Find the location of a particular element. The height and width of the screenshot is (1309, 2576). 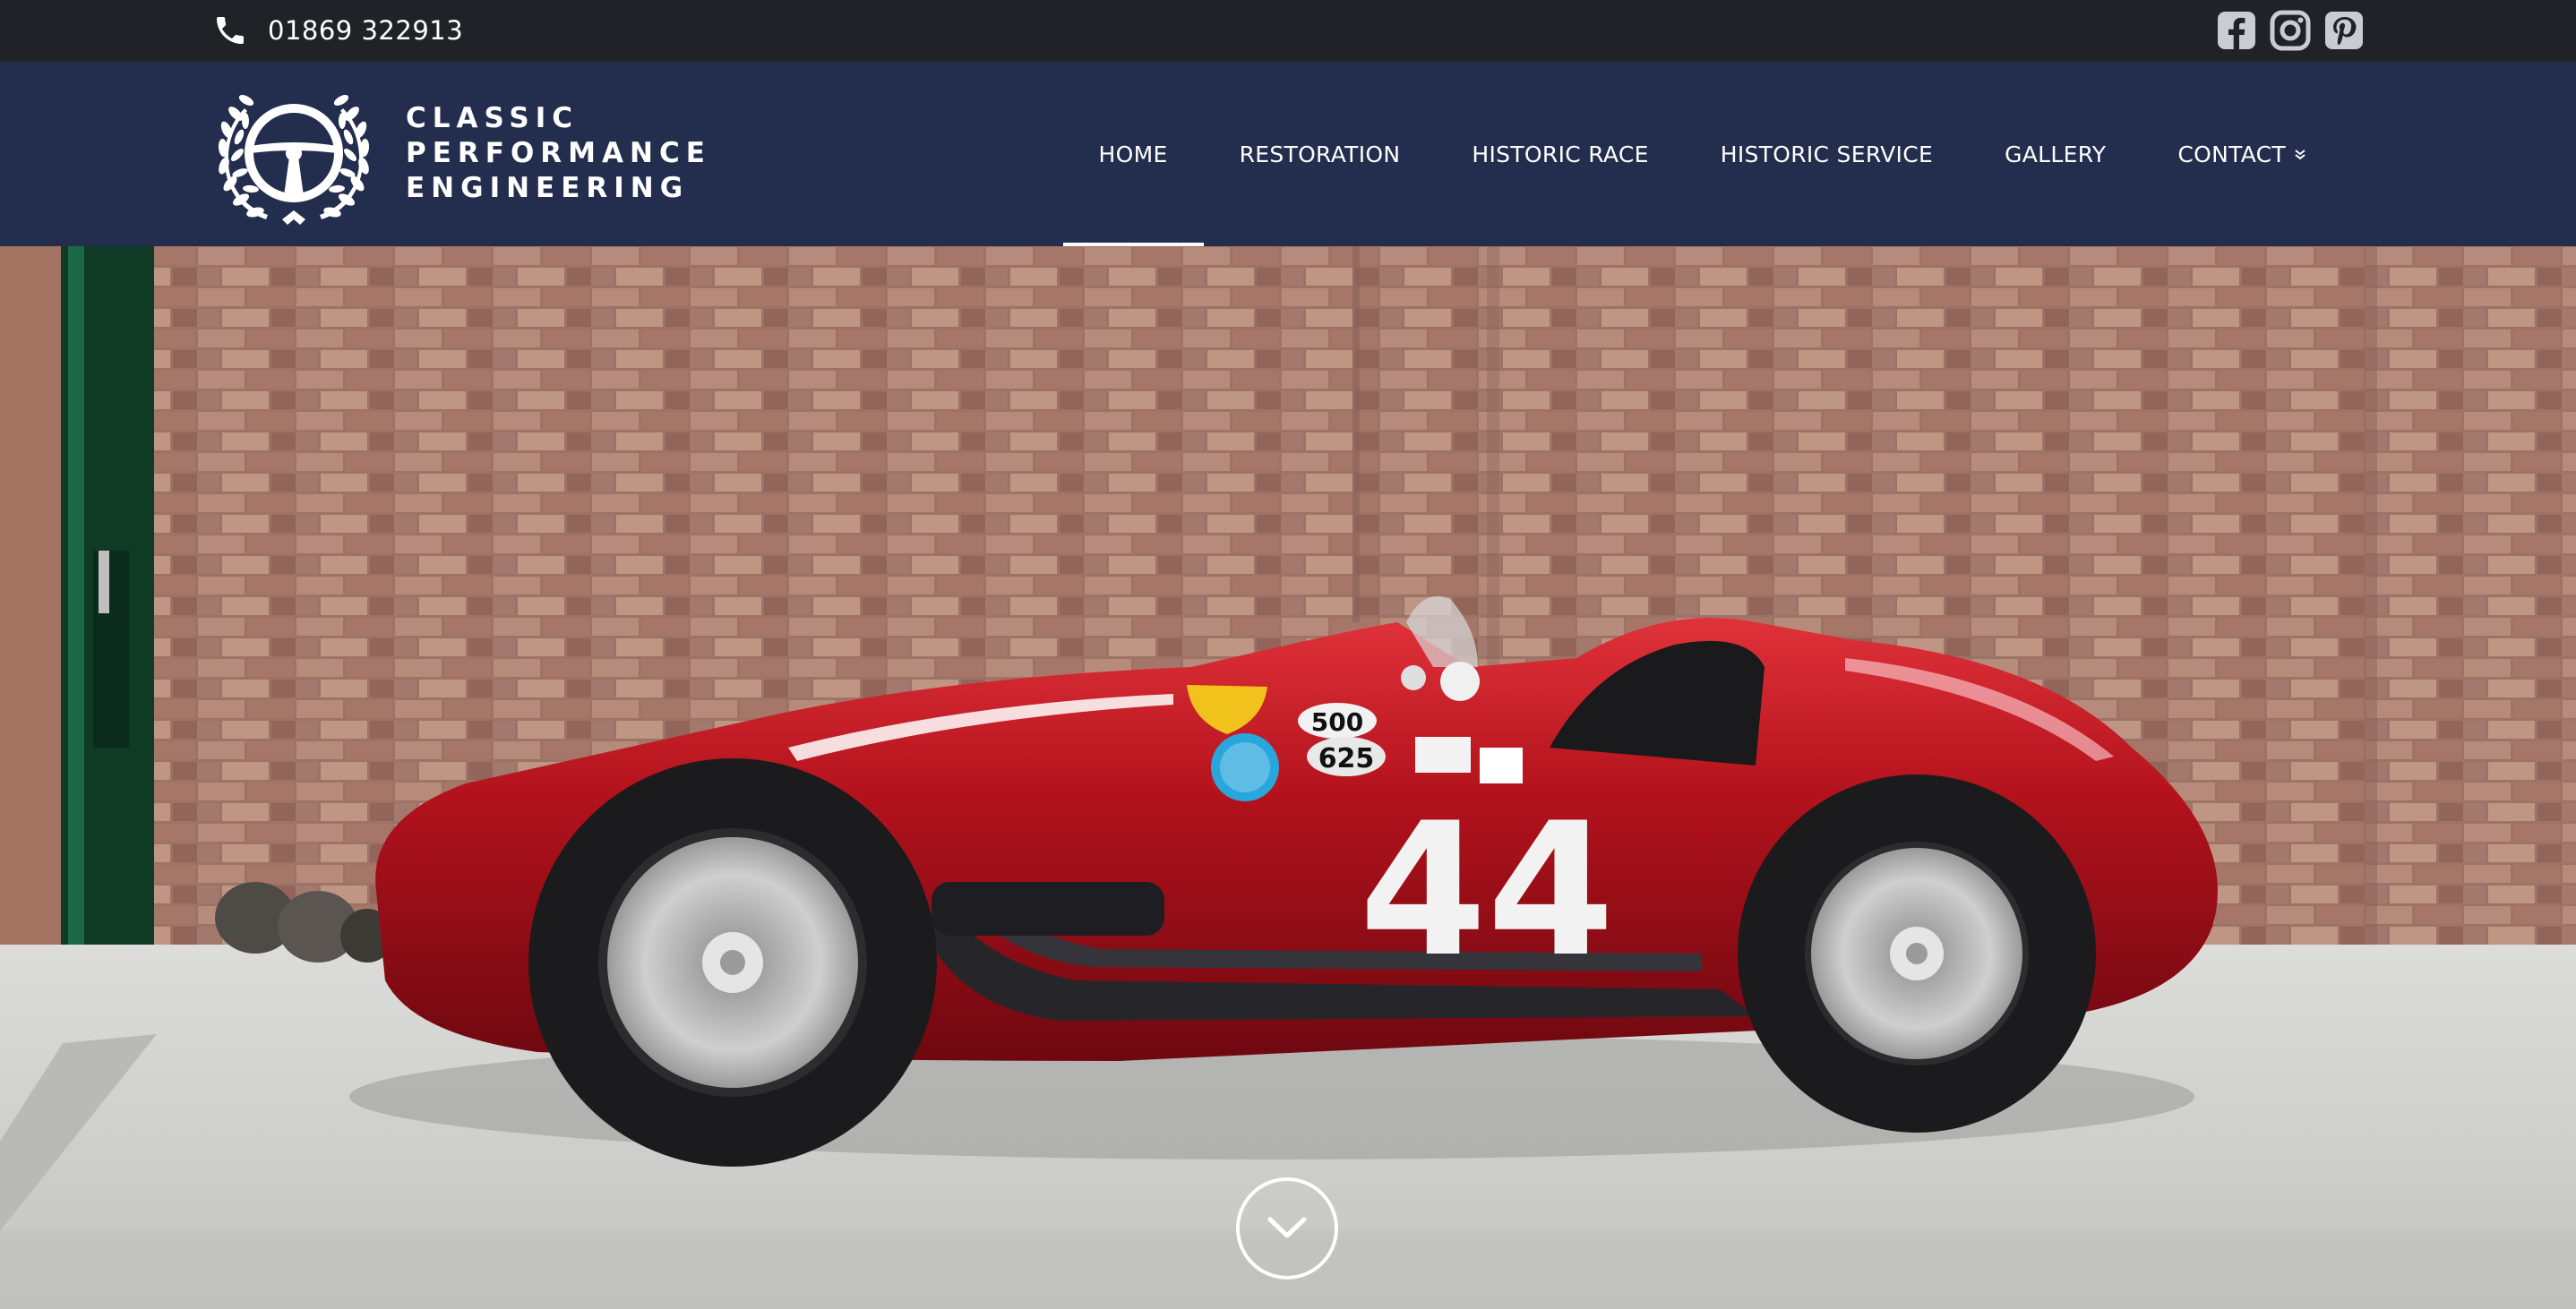

nav-gallery-label: GALLERY is located at coordinates (2056, 154).